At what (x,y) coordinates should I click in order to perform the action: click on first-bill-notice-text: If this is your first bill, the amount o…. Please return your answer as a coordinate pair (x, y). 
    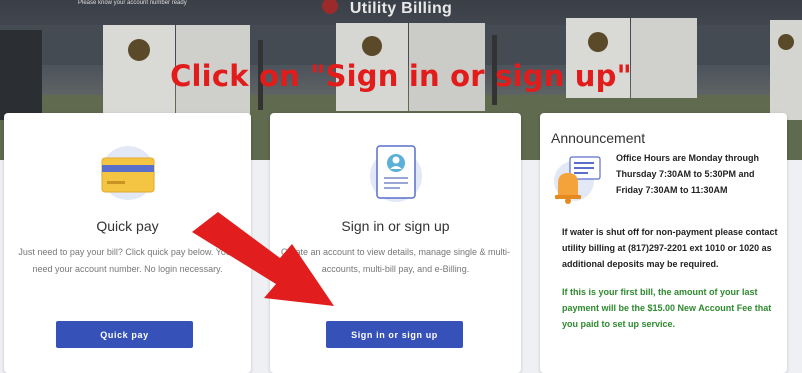
    Looking at the image, I should click on (667, 308).